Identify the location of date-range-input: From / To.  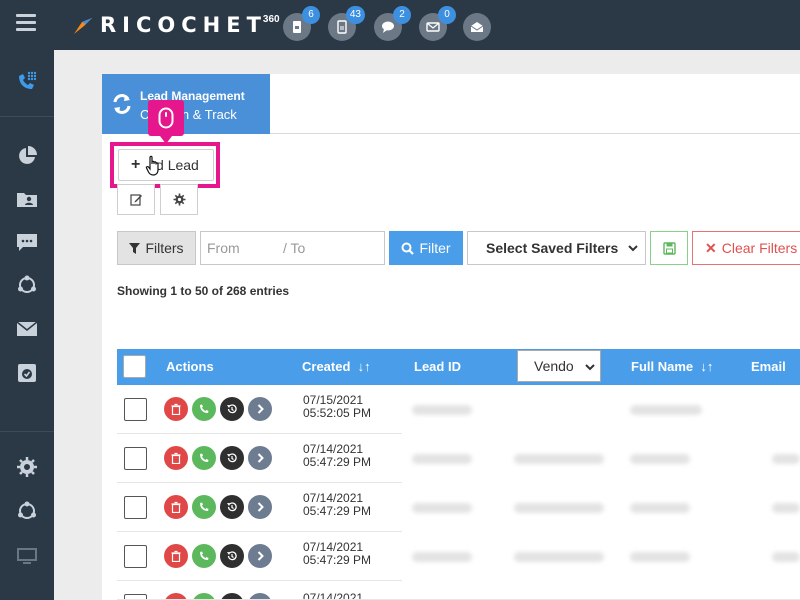
(292, 248).